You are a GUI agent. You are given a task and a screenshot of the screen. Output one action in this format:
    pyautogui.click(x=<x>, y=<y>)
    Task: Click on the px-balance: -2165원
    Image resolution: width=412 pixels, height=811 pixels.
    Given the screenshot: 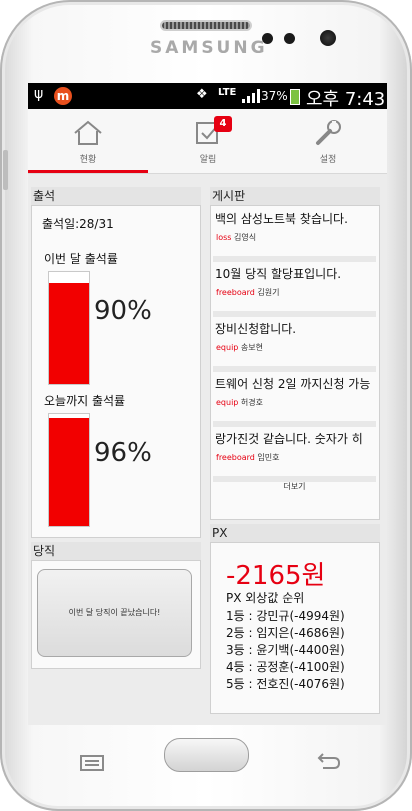 What is the action you would take?
    pyautogui.click(x=276, y=576)
    